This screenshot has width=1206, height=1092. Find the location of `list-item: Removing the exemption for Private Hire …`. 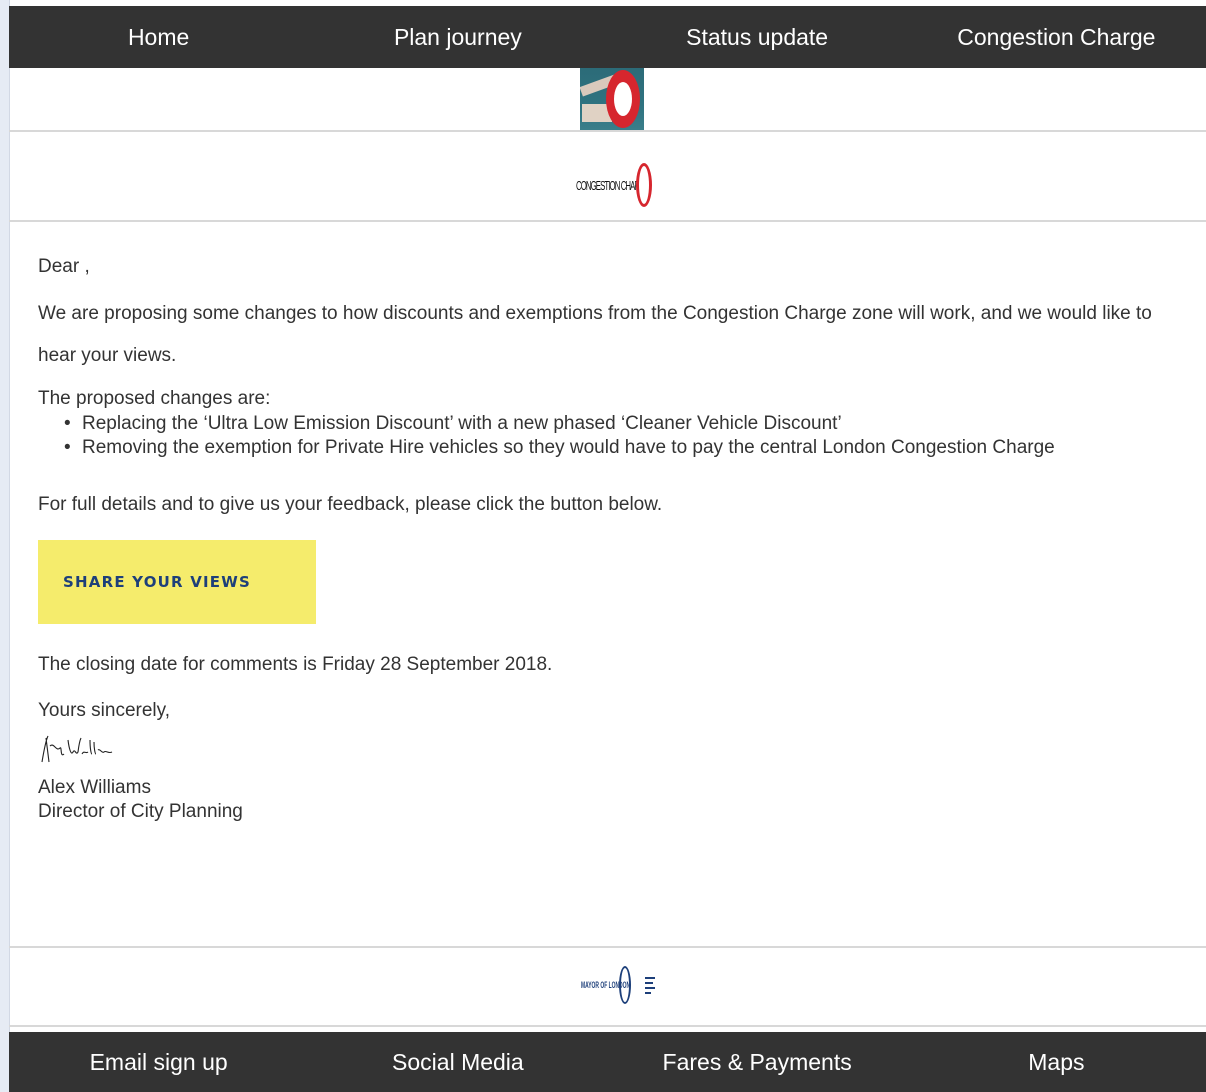

list-item: Removing the exemption for Private Hire … is located at coordinates (626, 448).